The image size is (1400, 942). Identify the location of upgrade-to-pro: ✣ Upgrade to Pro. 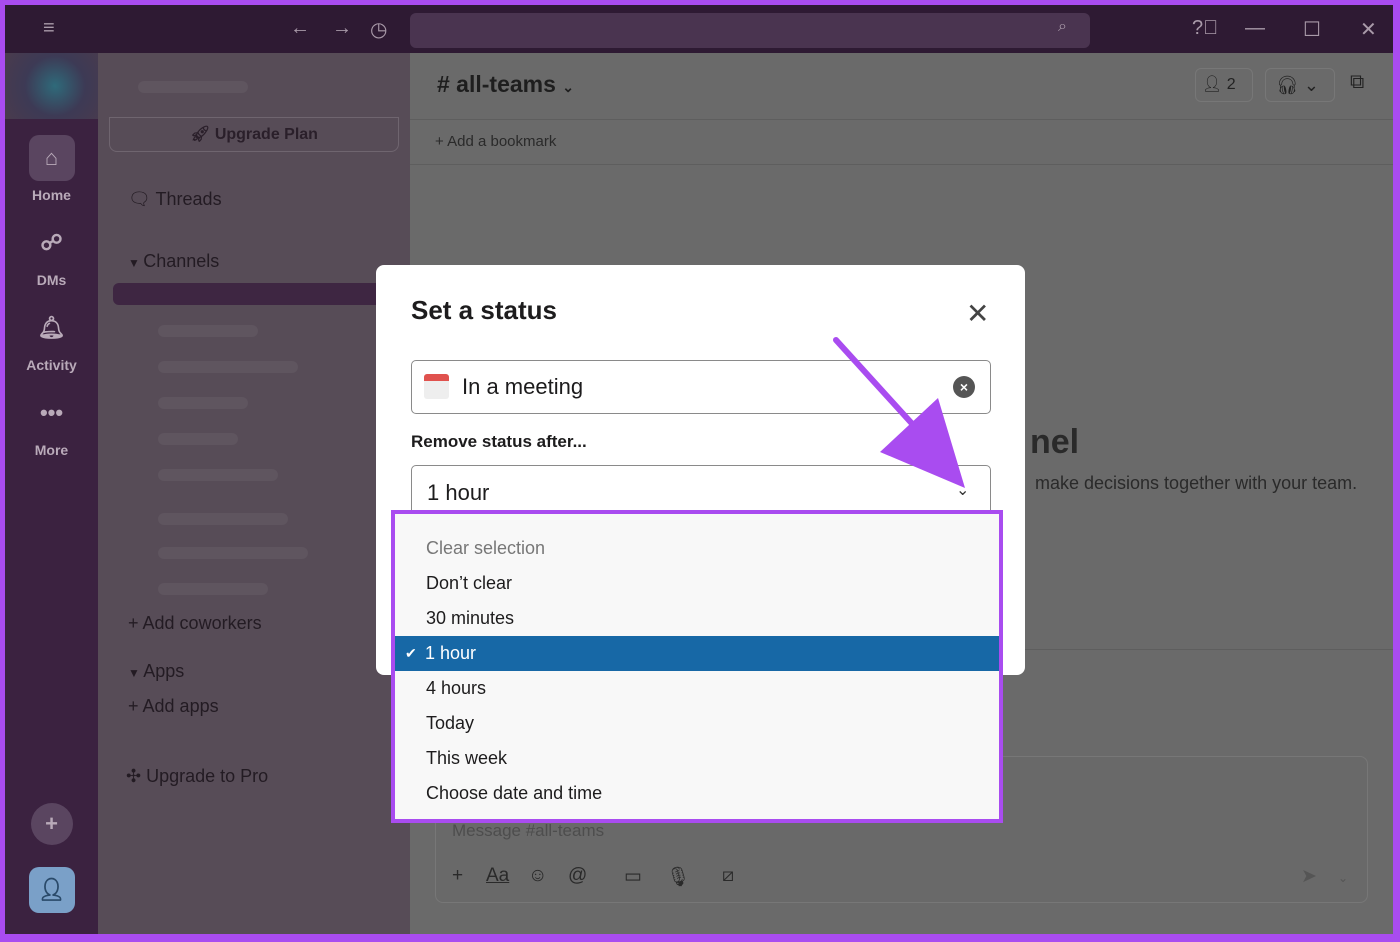
(197, 776).